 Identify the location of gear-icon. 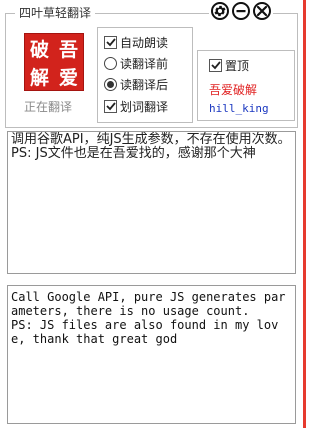
(220, 11).